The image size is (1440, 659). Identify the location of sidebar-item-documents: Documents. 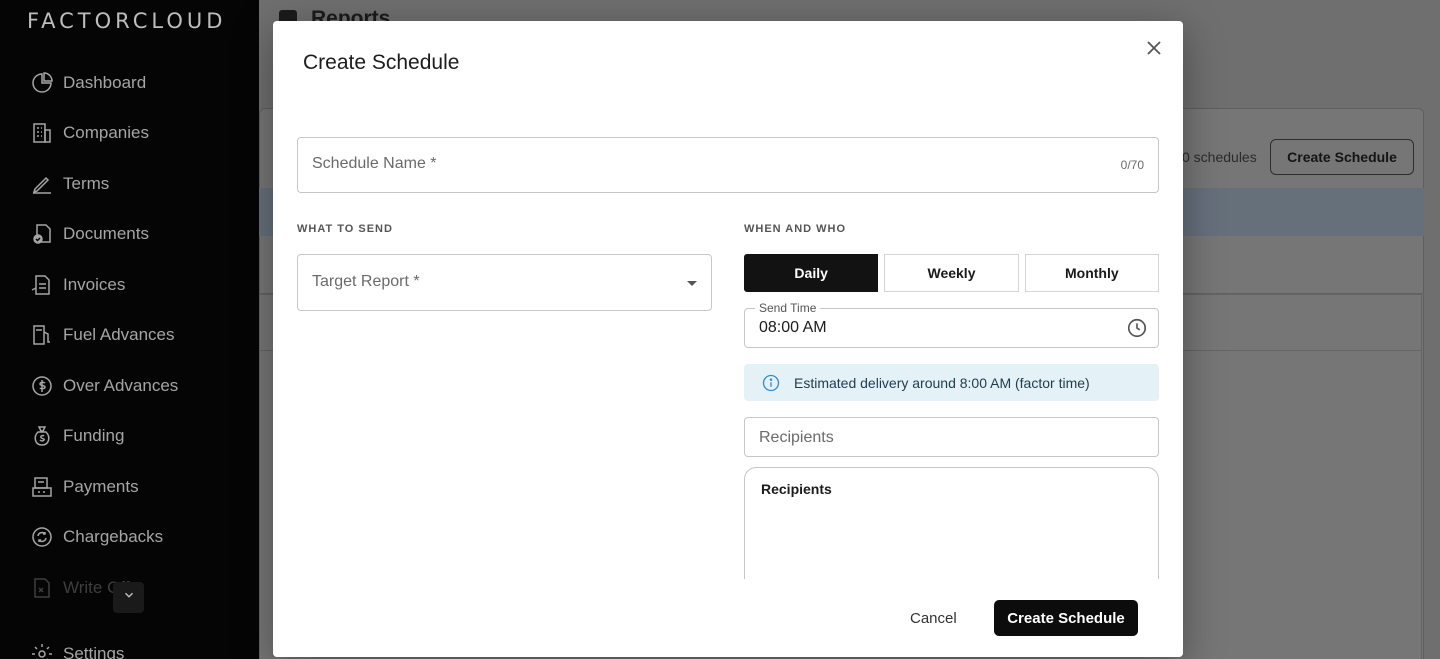
(89, 234).